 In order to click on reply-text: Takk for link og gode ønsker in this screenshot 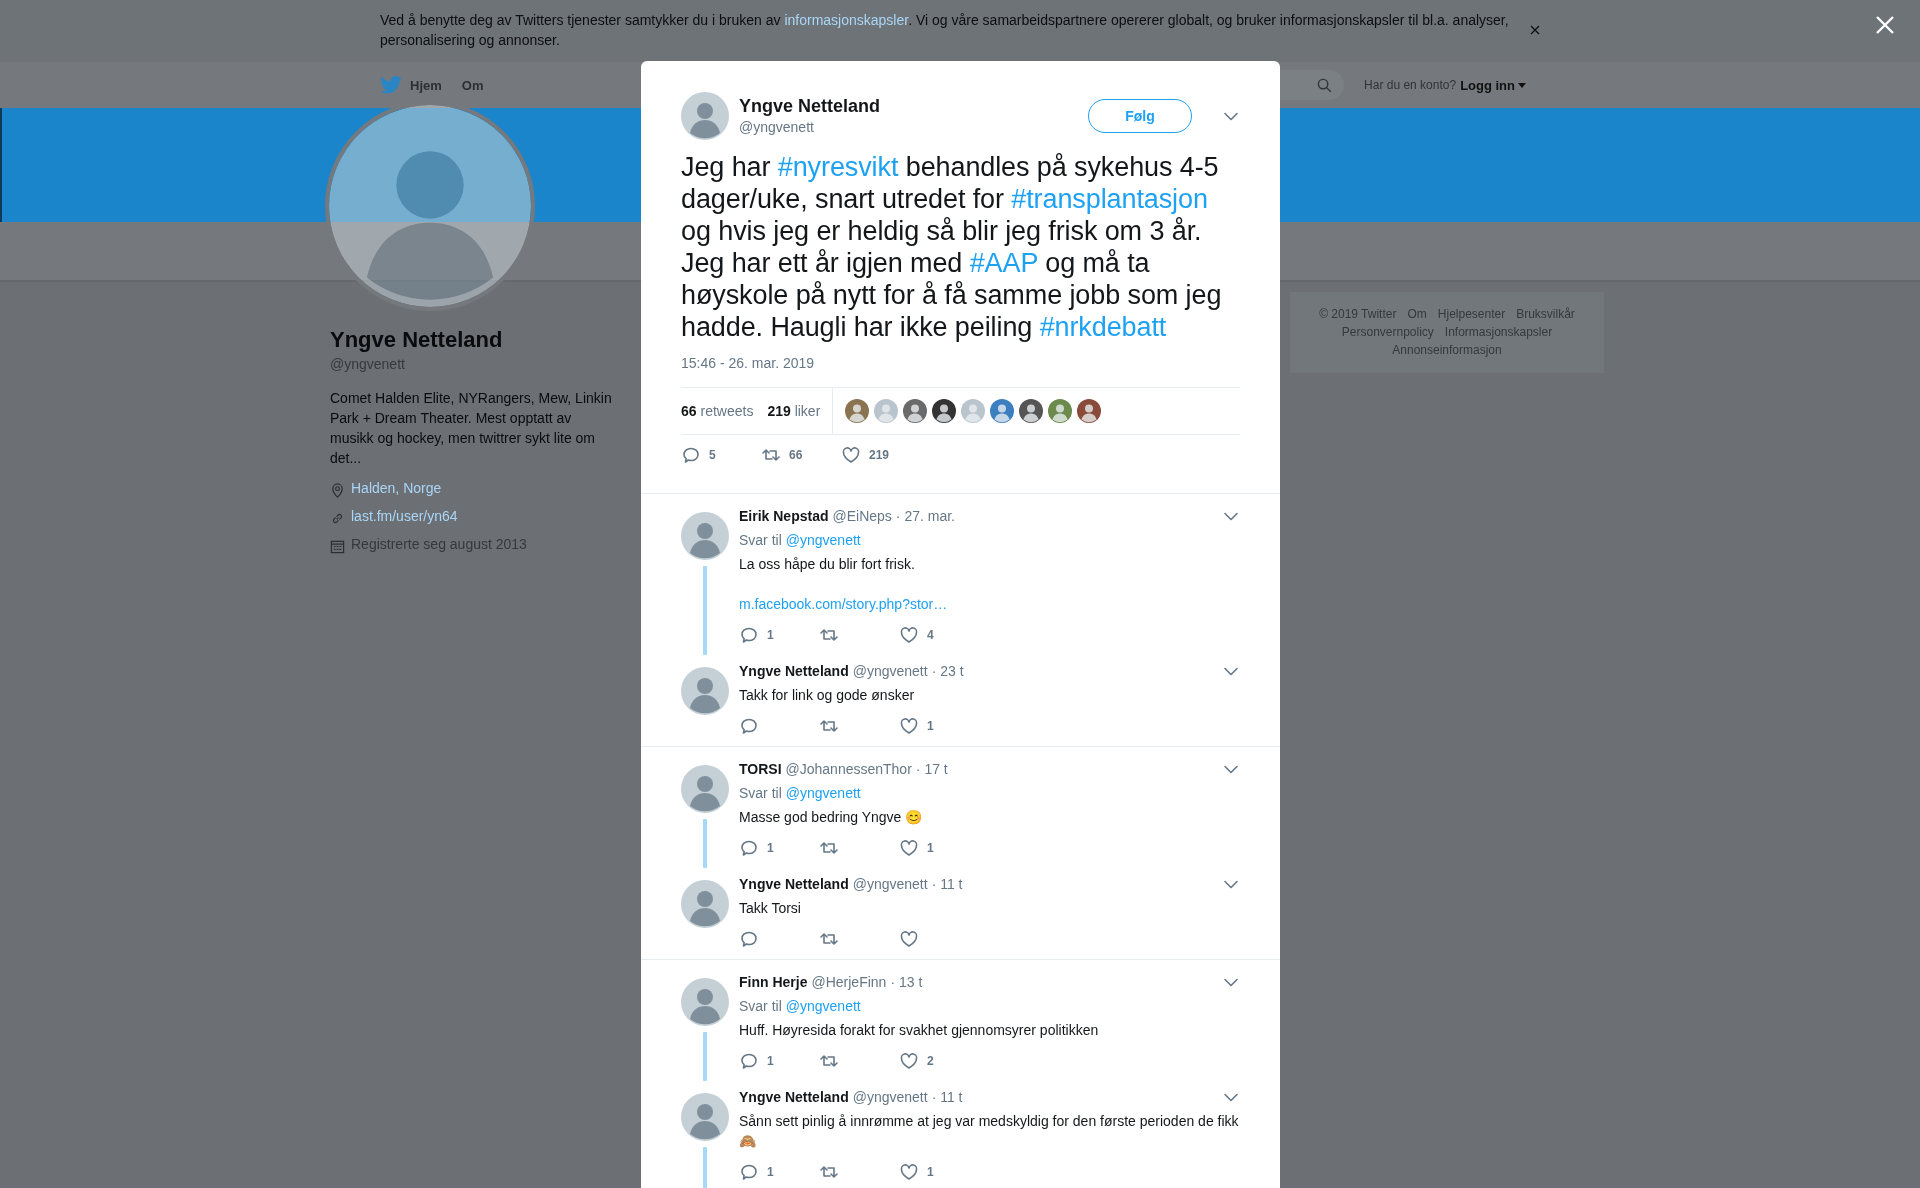, I will do `click(827, 695)`.